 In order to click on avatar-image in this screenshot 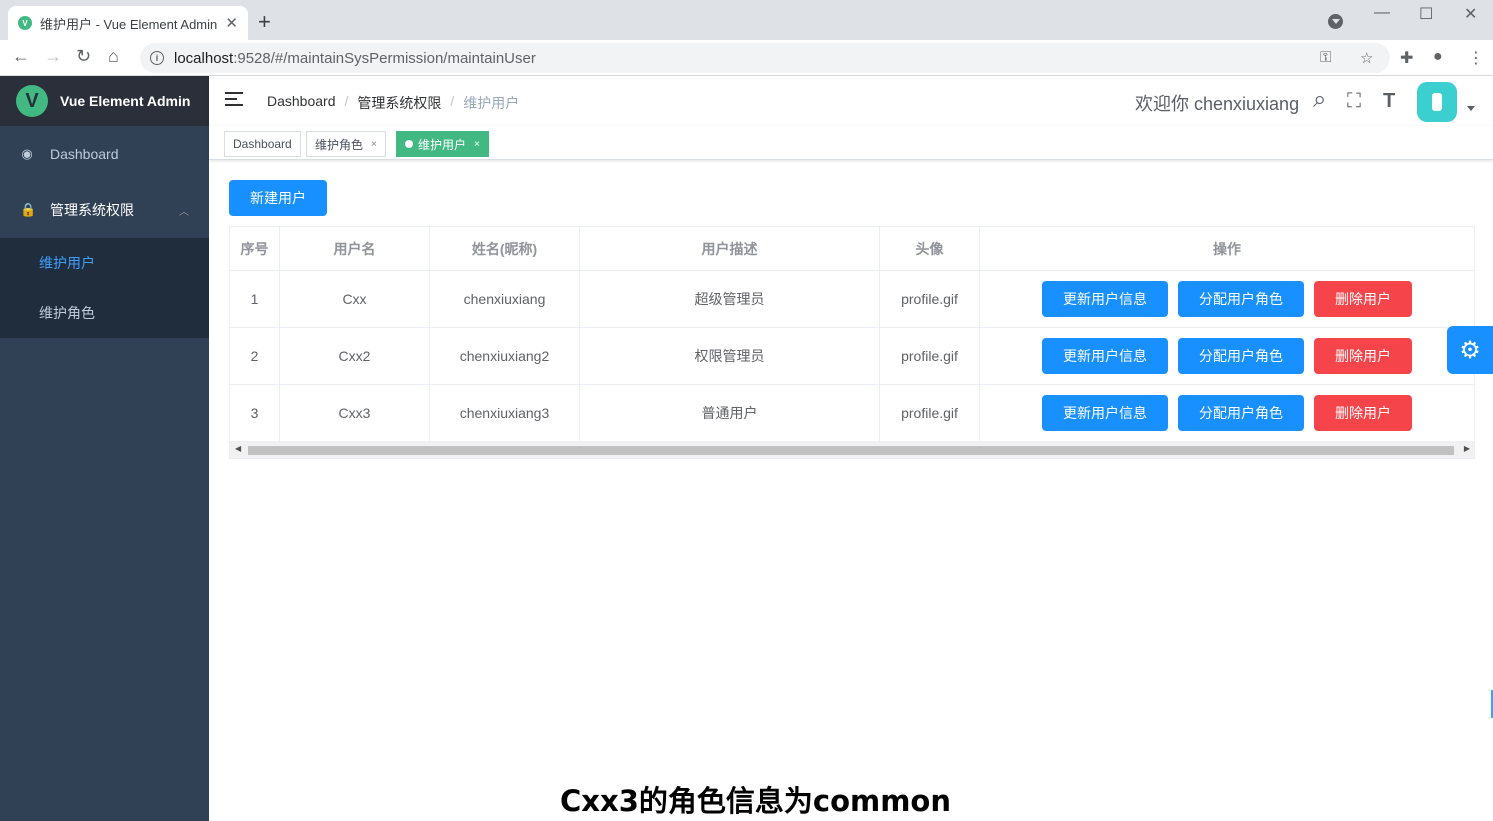, I will do `click(1437, 102)`.